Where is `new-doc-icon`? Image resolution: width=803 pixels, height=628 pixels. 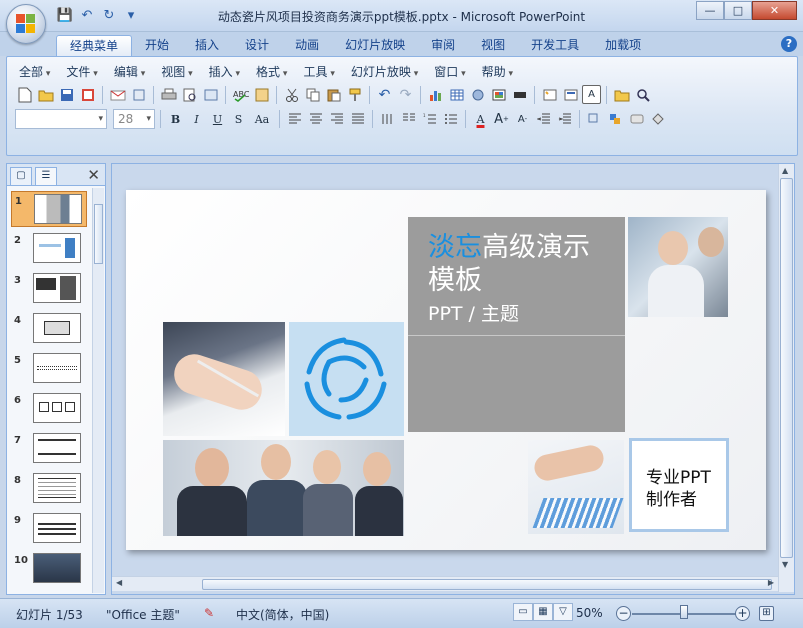
new-doc-icon is located at coordinates (24, 94).